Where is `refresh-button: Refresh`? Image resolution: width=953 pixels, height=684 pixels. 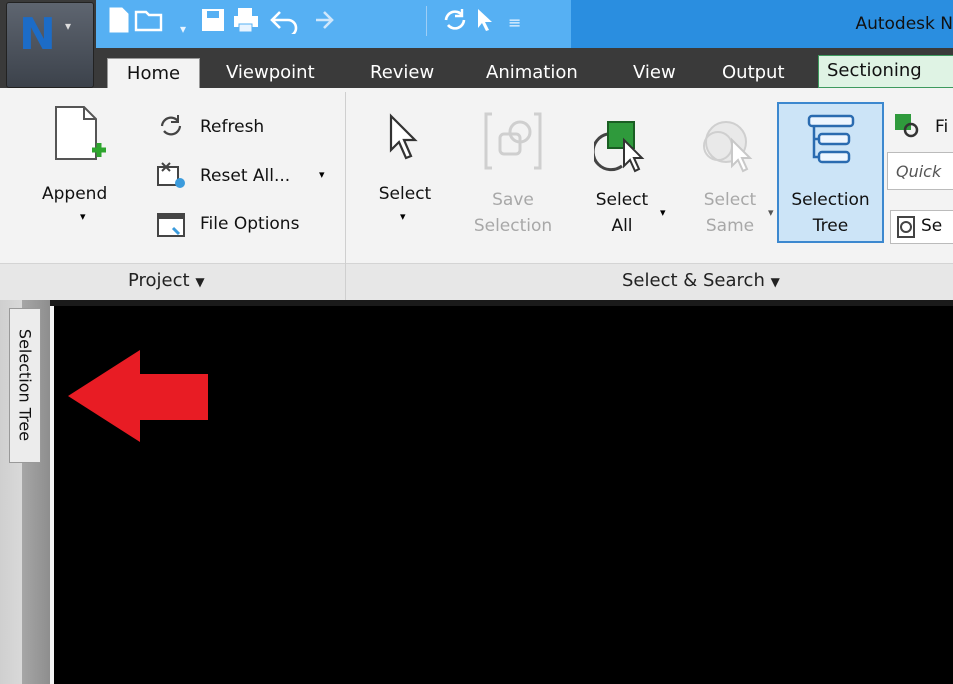
refresh-button: Refresh is located at coordinates (232, 127).